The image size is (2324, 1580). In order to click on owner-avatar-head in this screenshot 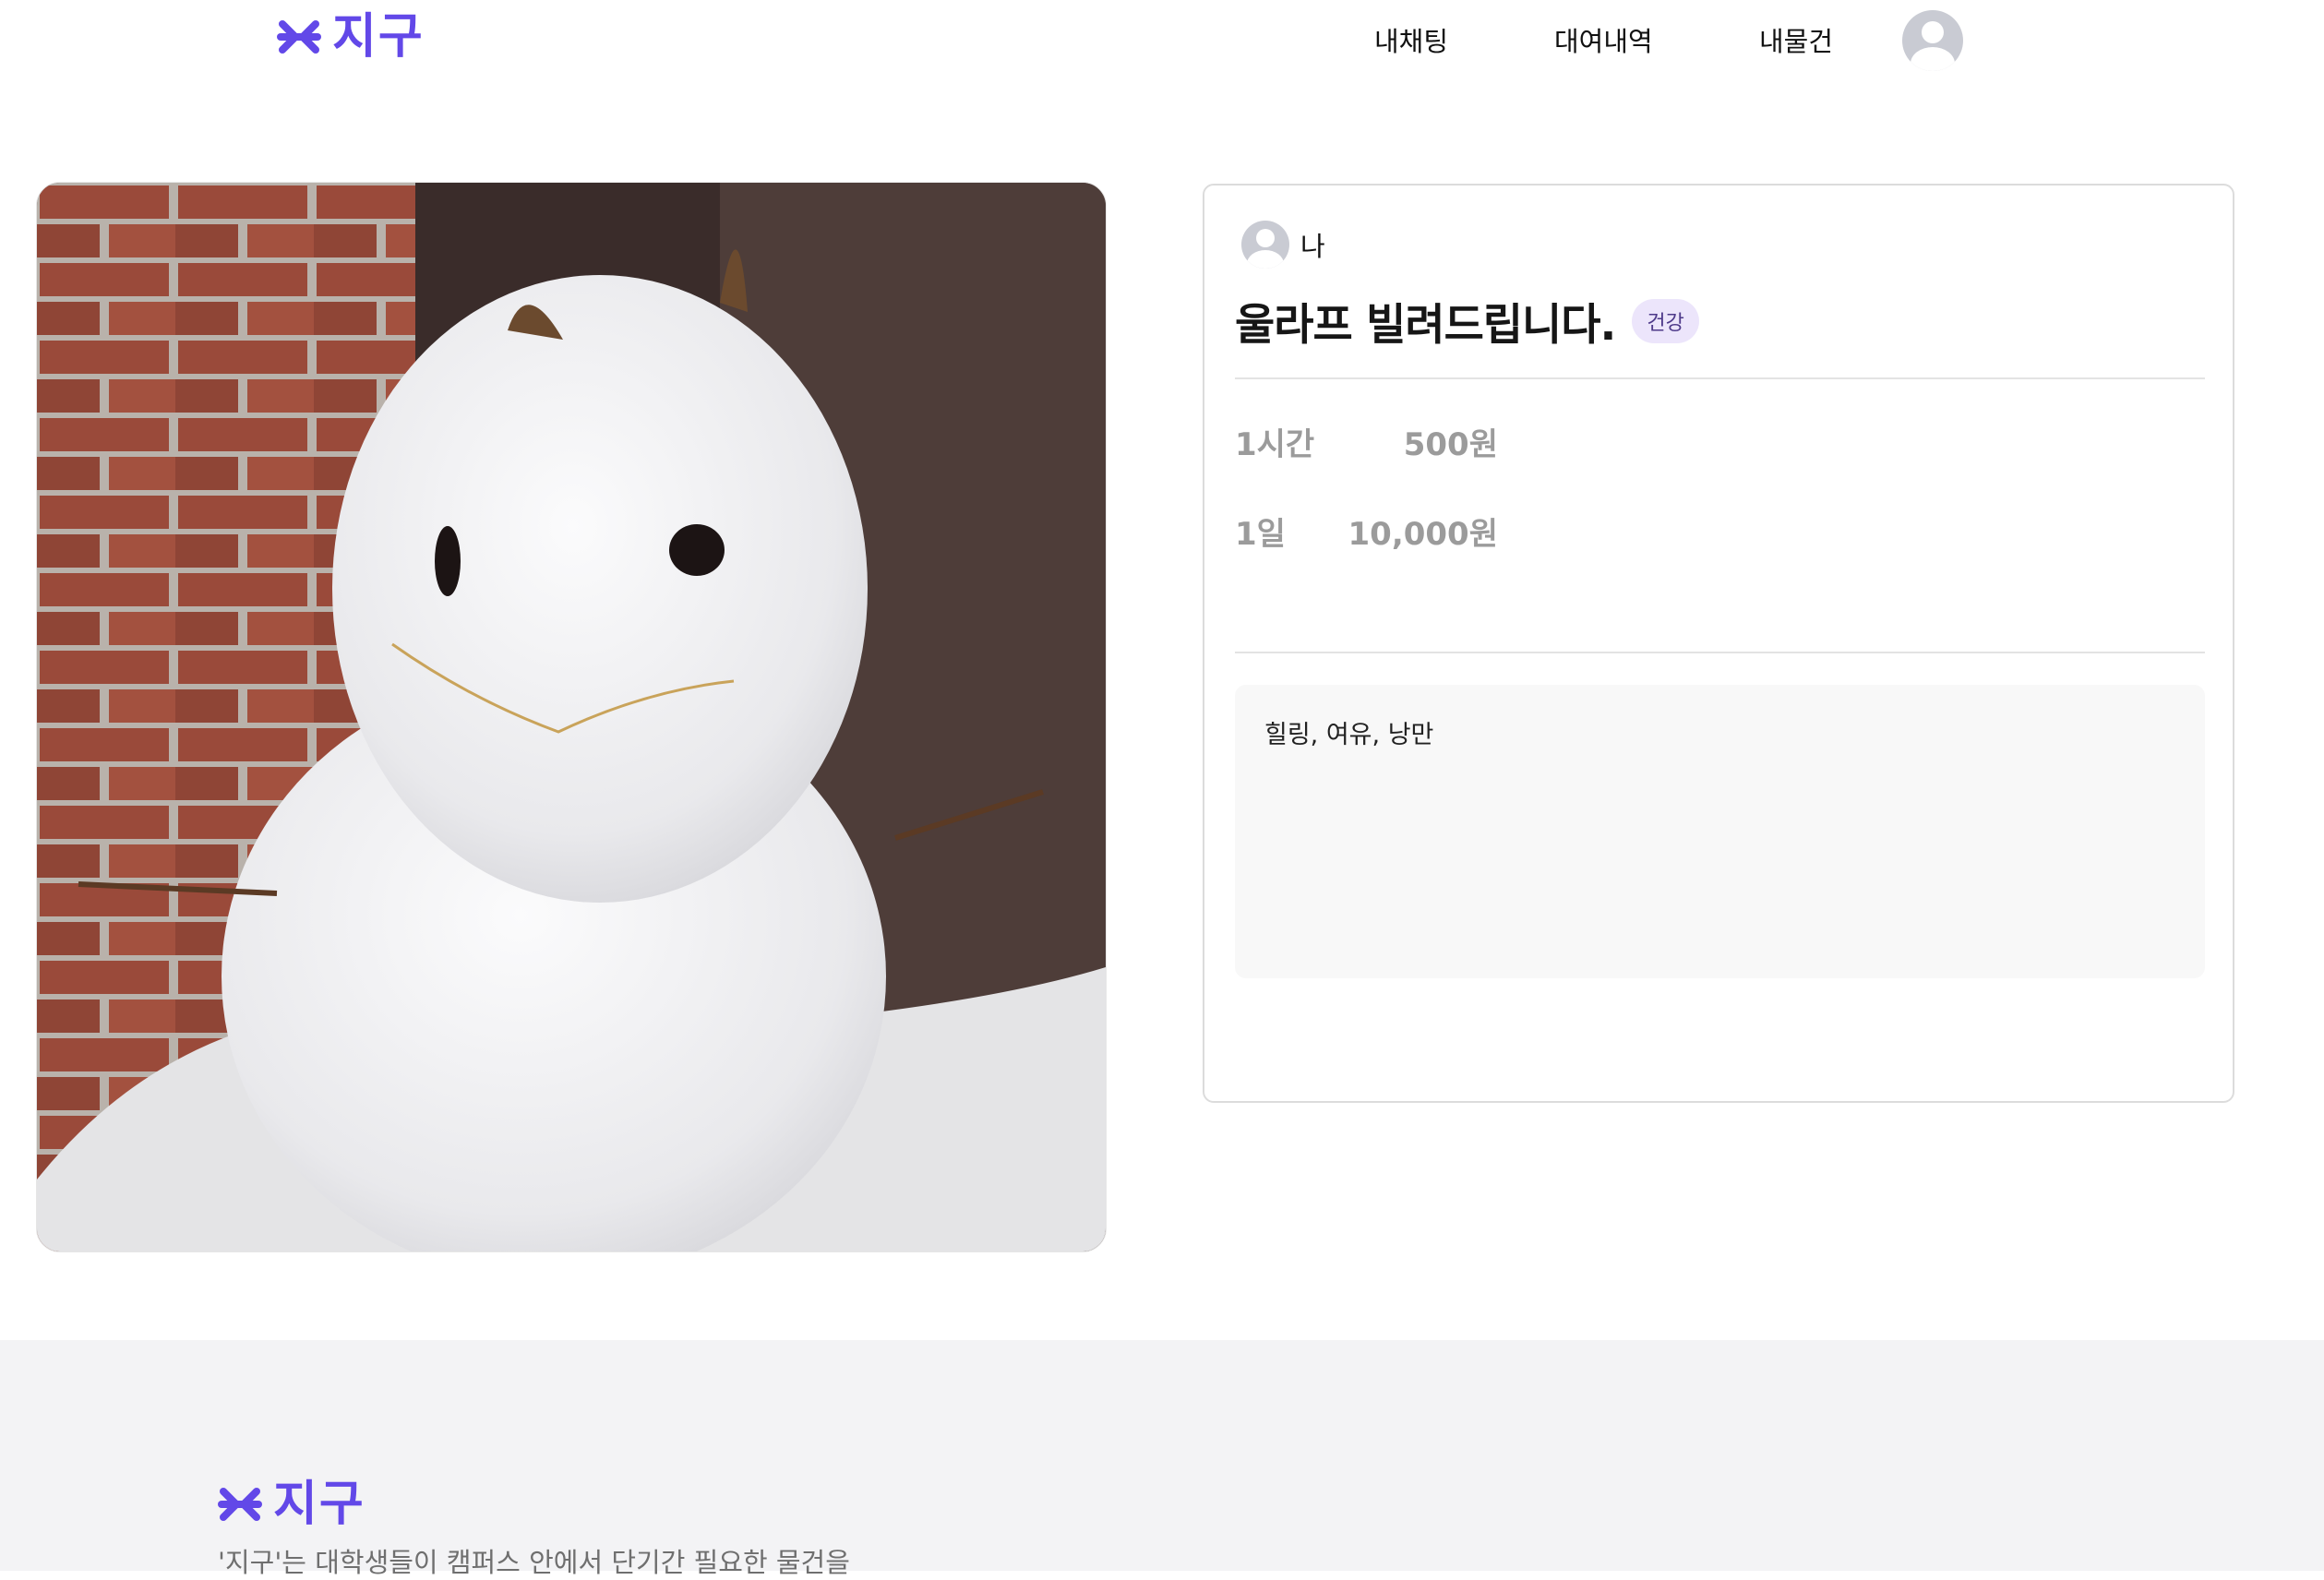, I will do `click(1265, 238)`.